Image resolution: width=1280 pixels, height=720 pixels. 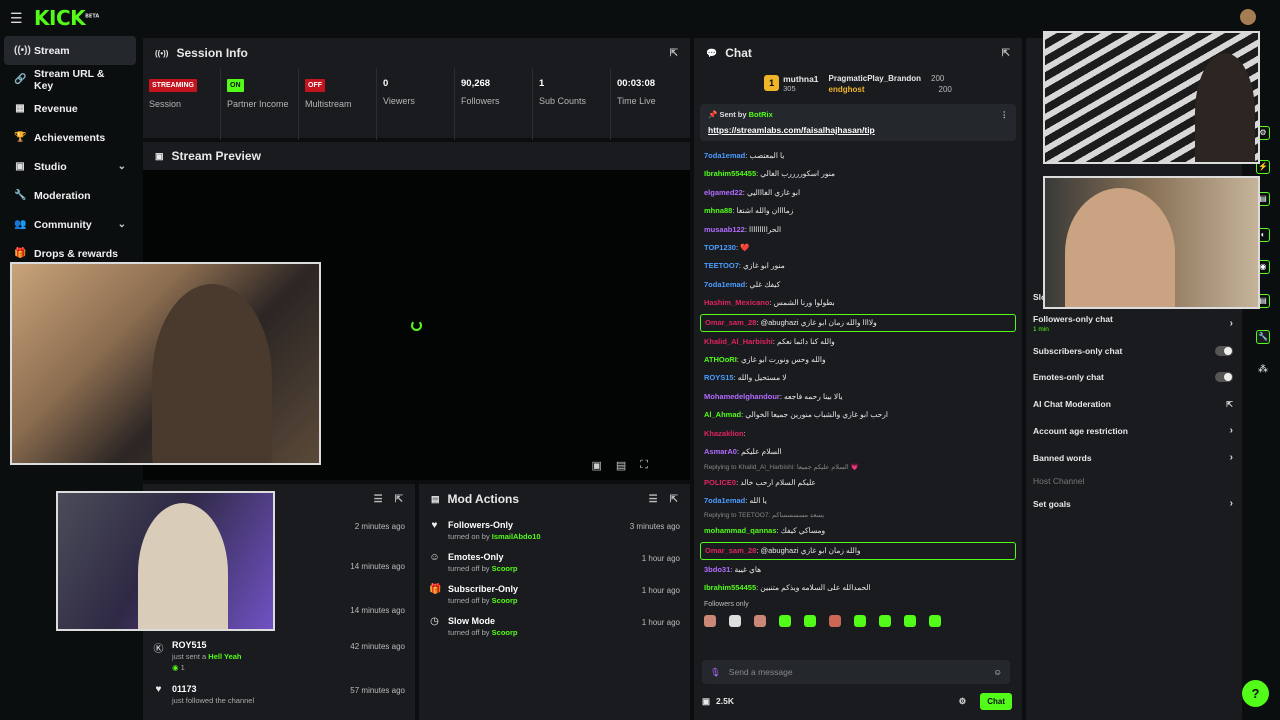 I want to click on document-icon: ▤, so click(x=435, y=498).